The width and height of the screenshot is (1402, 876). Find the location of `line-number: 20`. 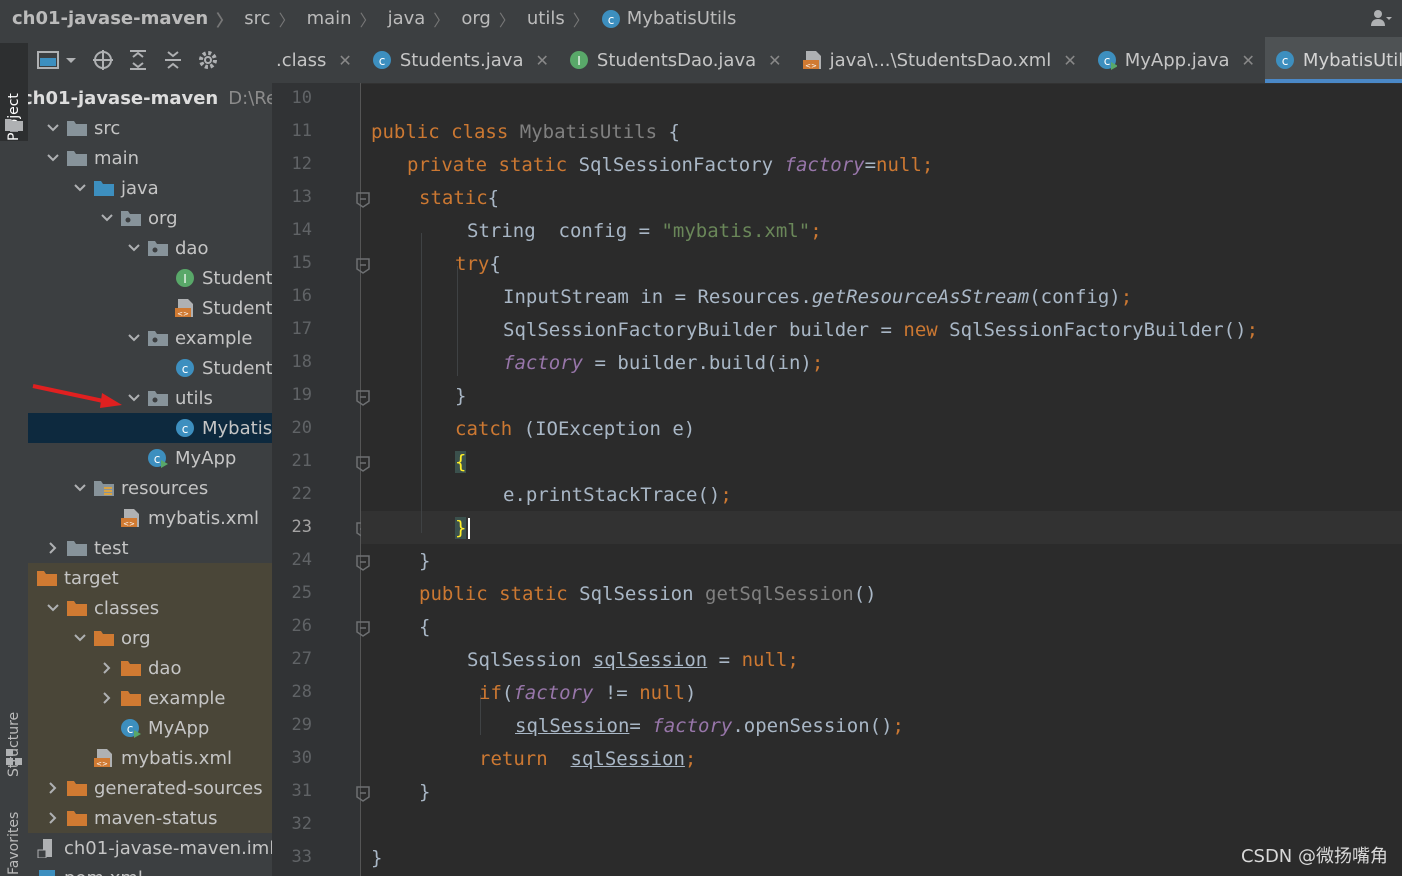

line-number: 20 is located at coordinates (301, 428).